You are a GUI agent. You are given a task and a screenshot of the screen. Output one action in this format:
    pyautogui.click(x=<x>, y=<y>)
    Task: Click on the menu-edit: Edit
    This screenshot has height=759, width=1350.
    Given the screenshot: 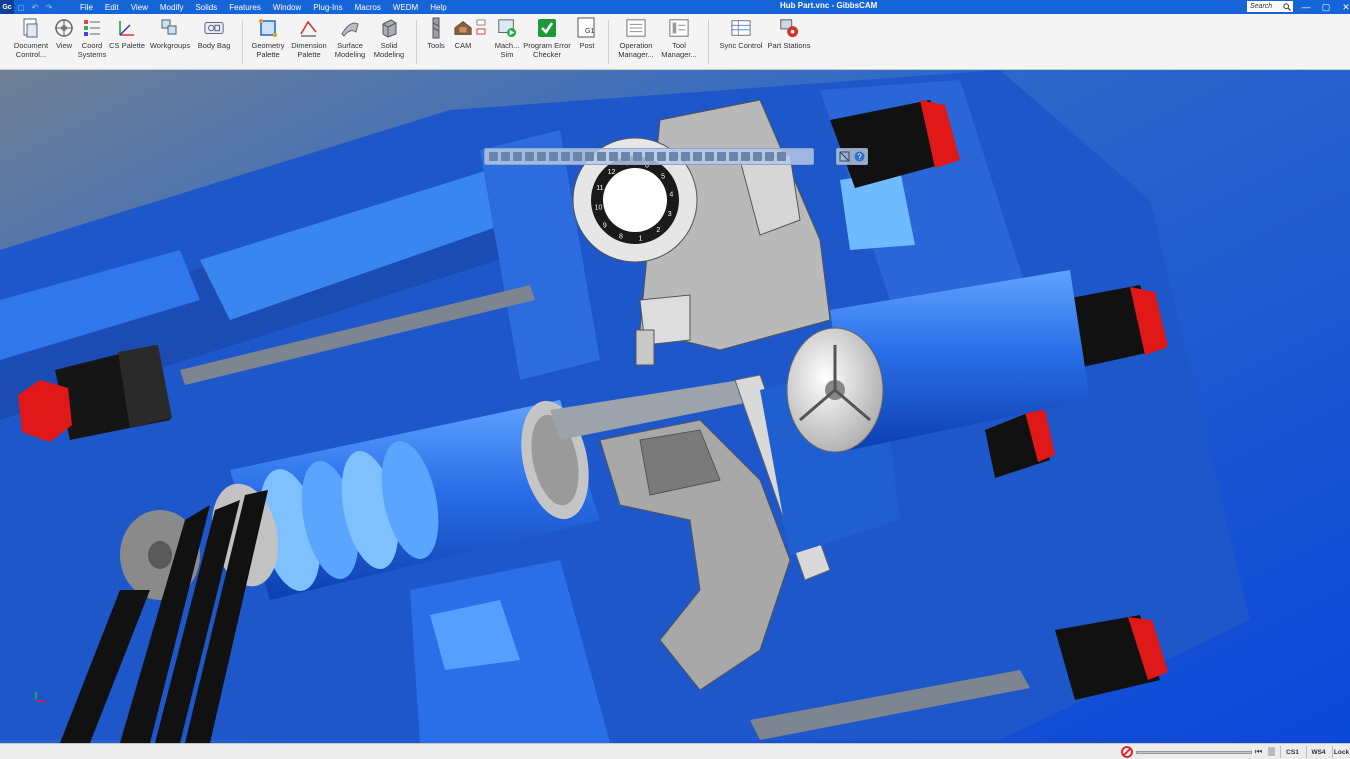 What is the action you would take?
    pyautogui.click(x=112, y=7)
    